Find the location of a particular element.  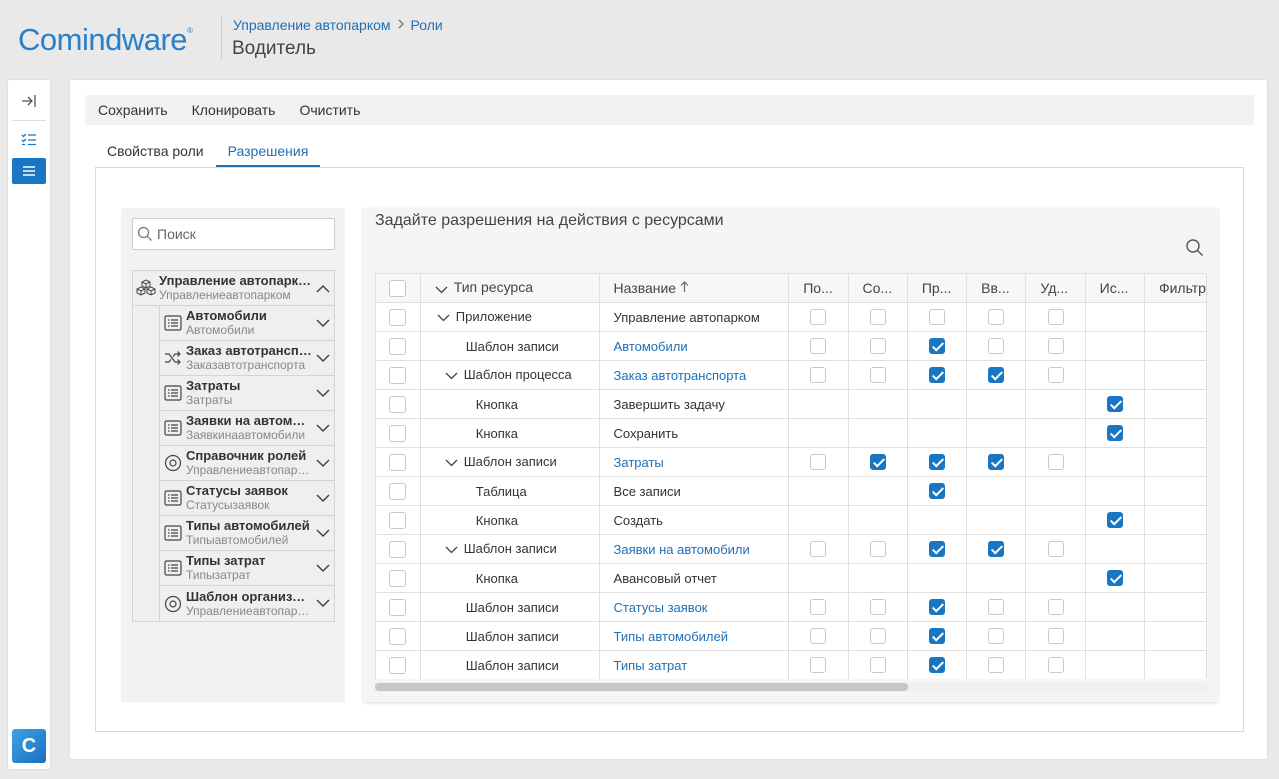

tree-item: Затраты Затраты is located at coordinates (246, 393).